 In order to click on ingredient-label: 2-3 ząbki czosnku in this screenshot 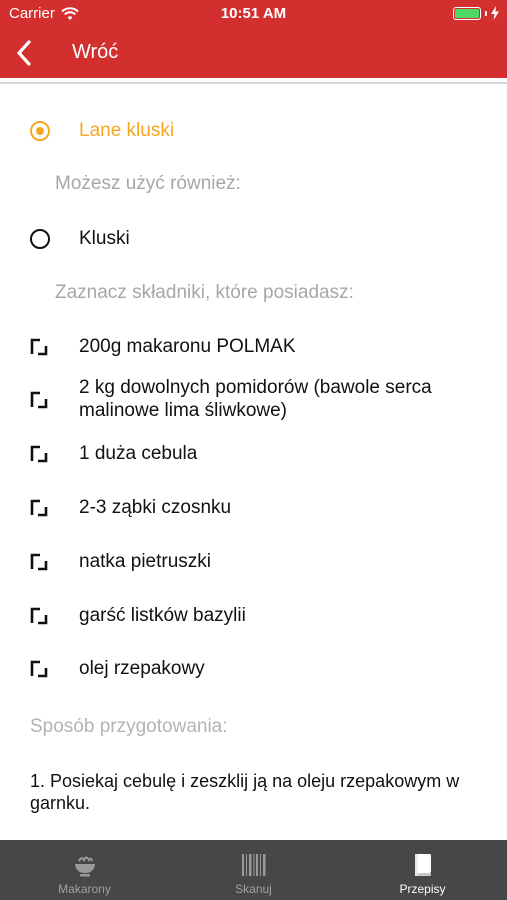, I will do `click(155, 507)`.